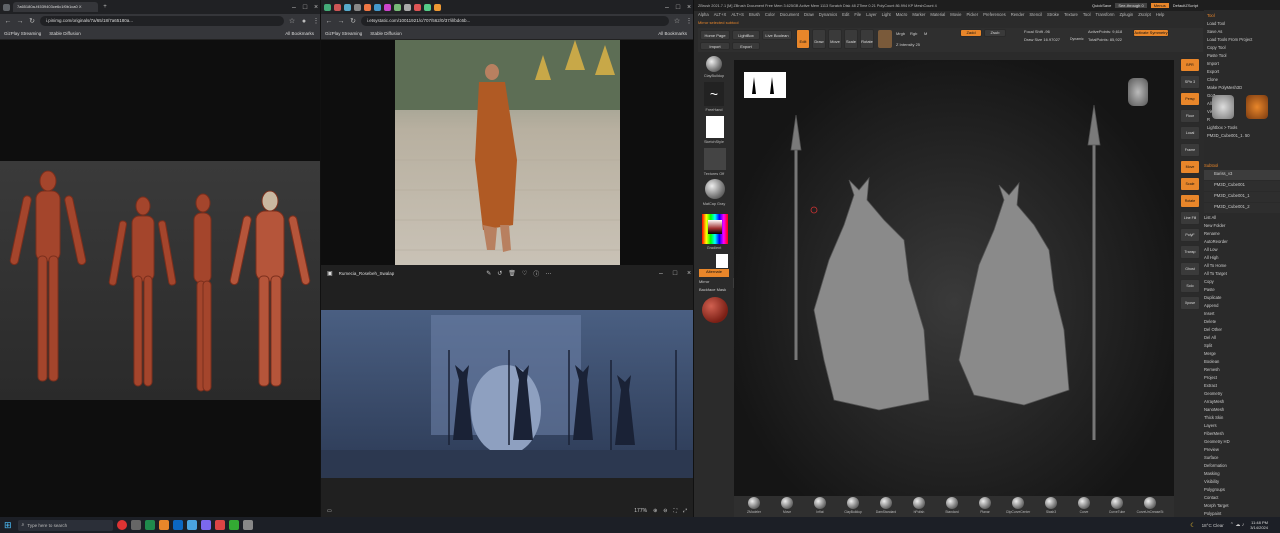 This screenshot has height=533, width=1280. I want to click on edit-icon: ✎, so click(488, 273).